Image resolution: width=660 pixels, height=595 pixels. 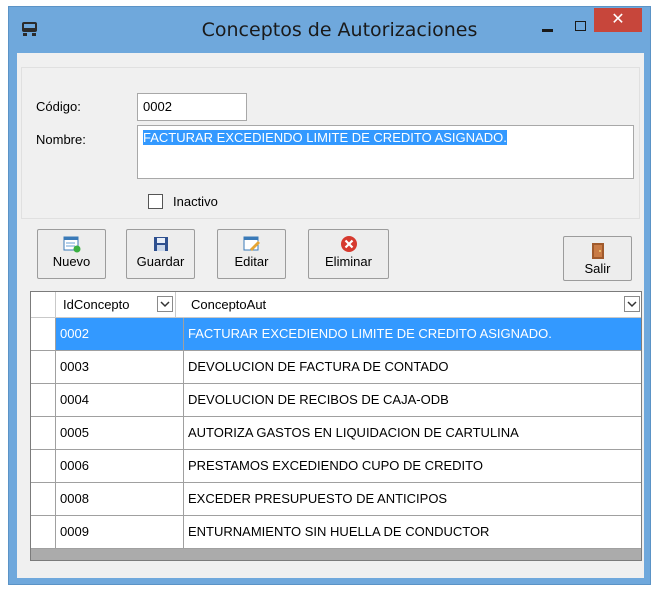 I want to click on nuevo-button: Nuevo, so click(x=71, y=254).